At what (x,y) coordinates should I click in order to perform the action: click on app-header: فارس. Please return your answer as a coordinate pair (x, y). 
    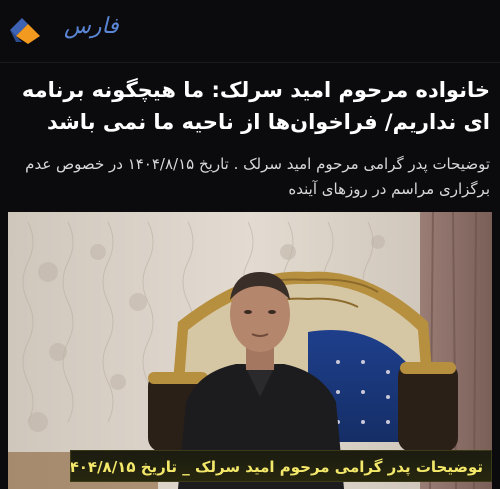
    Looking at the image, I should click on (250, 31).